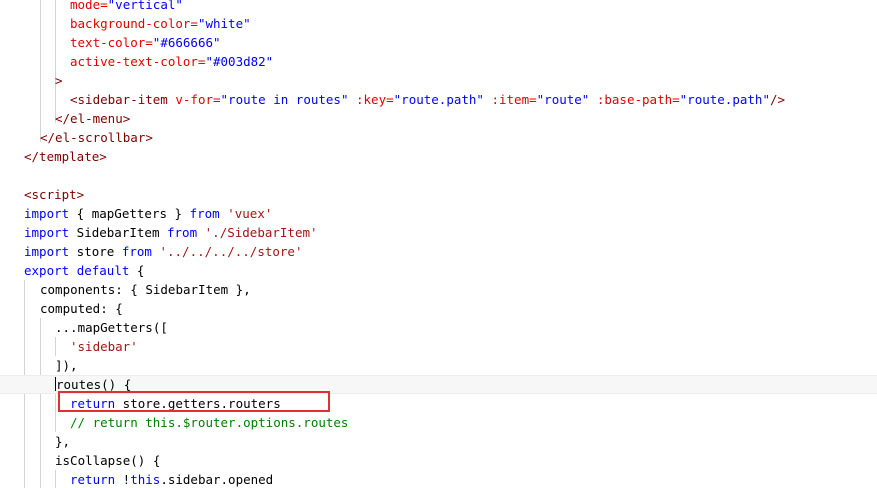 This screenshot has width=877, height=488. Describe the element at coordinates (438, 156) in the screenshot. I see `code-line: </template>` at that location.